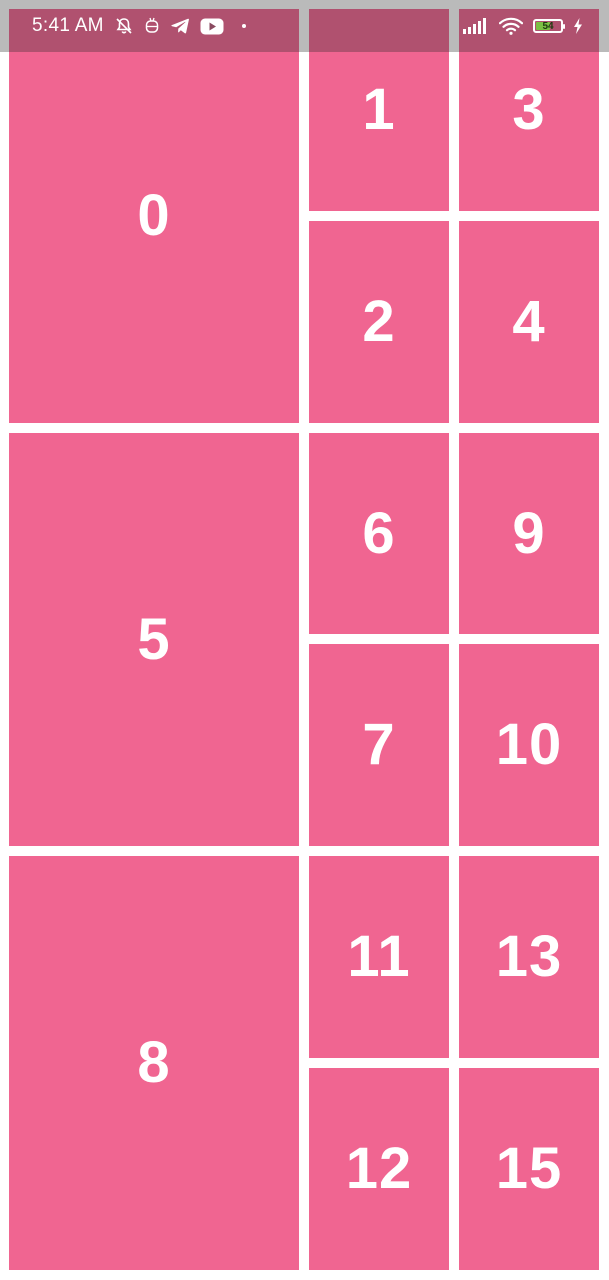 Image resolution: width=609 pixels, height=1280 pixels. Describe the element at coordinates (529, 109) in the screenshot. I see `tile-label: 3` at that location.